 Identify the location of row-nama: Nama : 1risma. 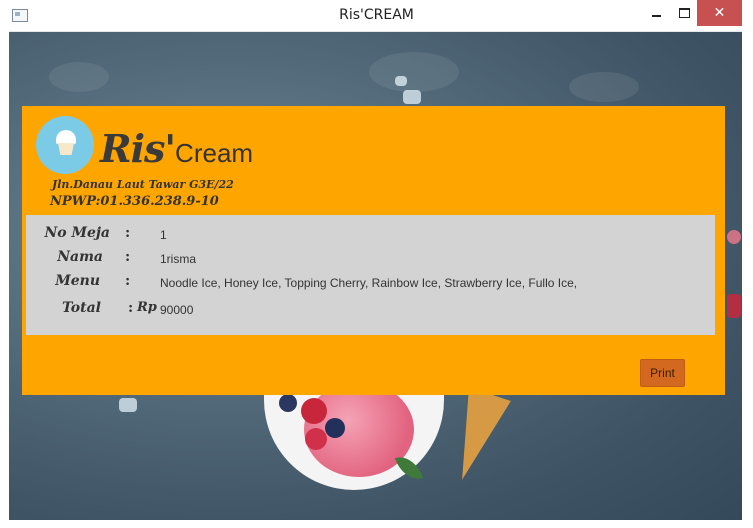
(370, 260).